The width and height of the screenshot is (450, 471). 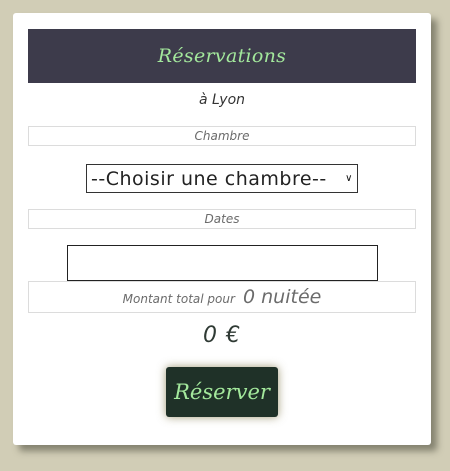 What do you see at coordinates (222, 263) in the screenshot?
I see `date-range-input` at bounding box center [222, 263].